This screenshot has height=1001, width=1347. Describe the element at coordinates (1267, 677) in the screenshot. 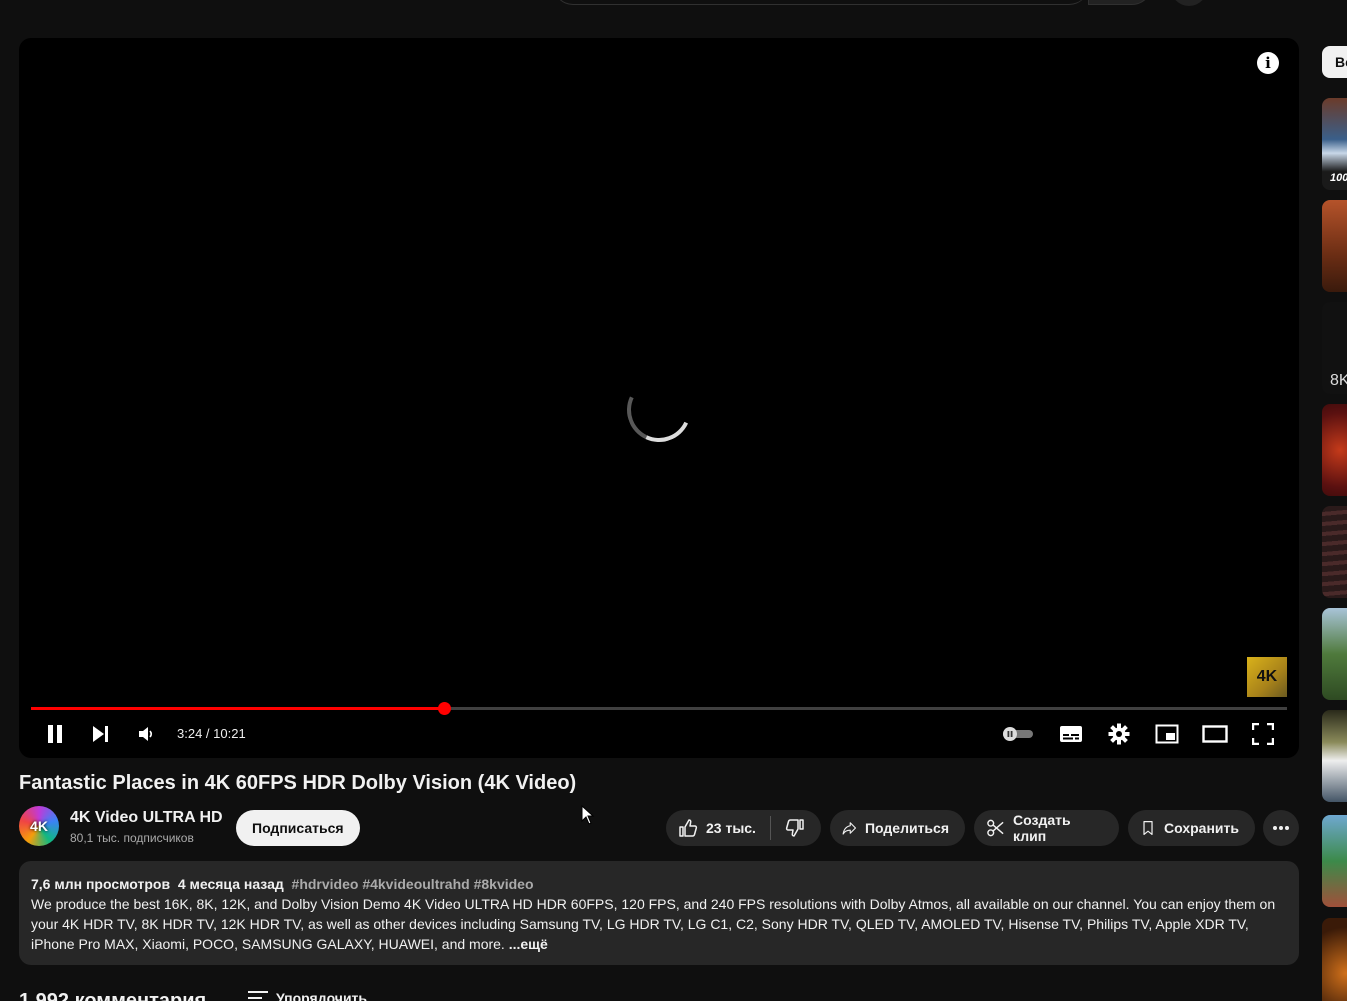

I see `quality-badge: 4K` at that location.